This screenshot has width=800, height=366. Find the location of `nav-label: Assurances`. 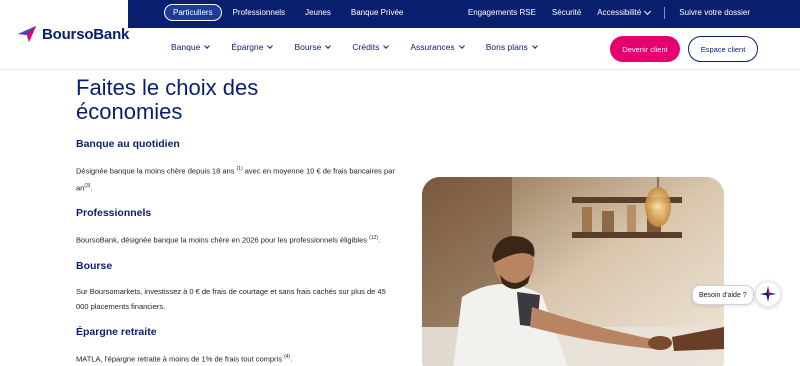

nav-label: Assurances is located at coordinates (432, 47).